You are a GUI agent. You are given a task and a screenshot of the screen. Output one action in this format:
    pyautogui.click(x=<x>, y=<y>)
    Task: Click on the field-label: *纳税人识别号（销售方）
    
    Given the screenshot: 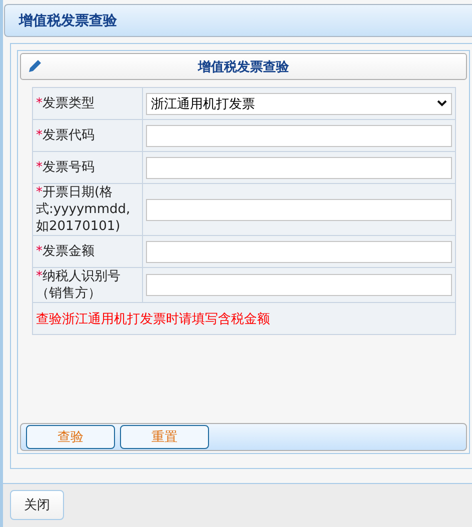 What is the action you would take?
    pyautogui.click(x=78, y=285)
    